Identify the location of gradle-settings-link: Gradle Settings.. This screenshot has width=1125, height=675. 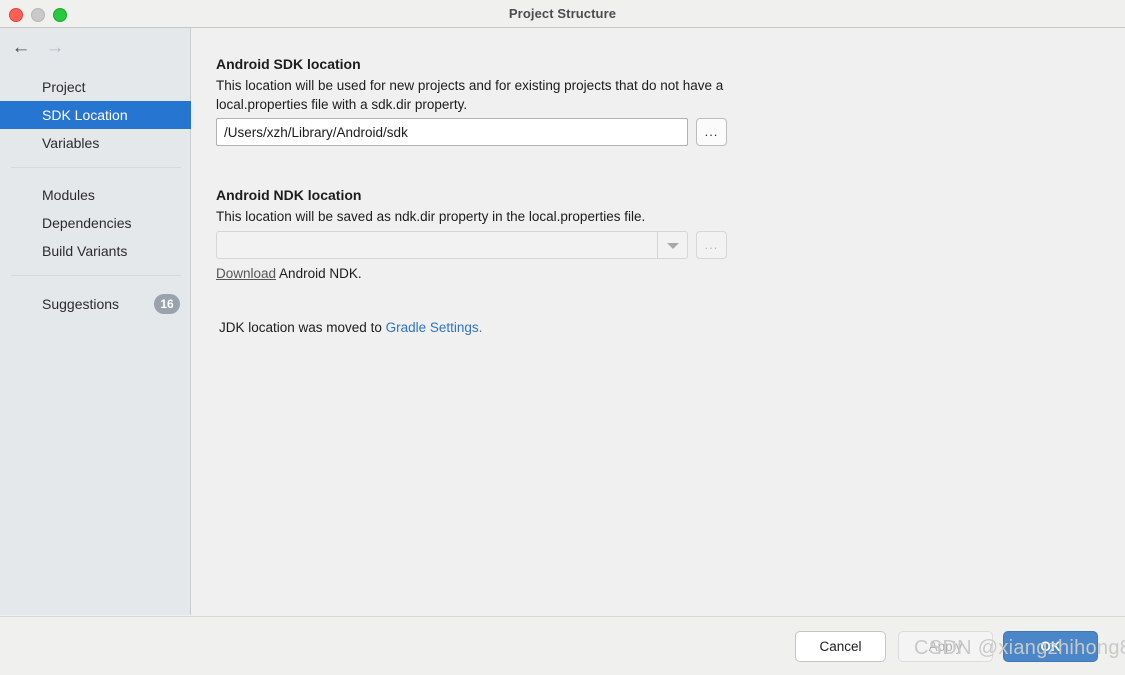
(434, 327).